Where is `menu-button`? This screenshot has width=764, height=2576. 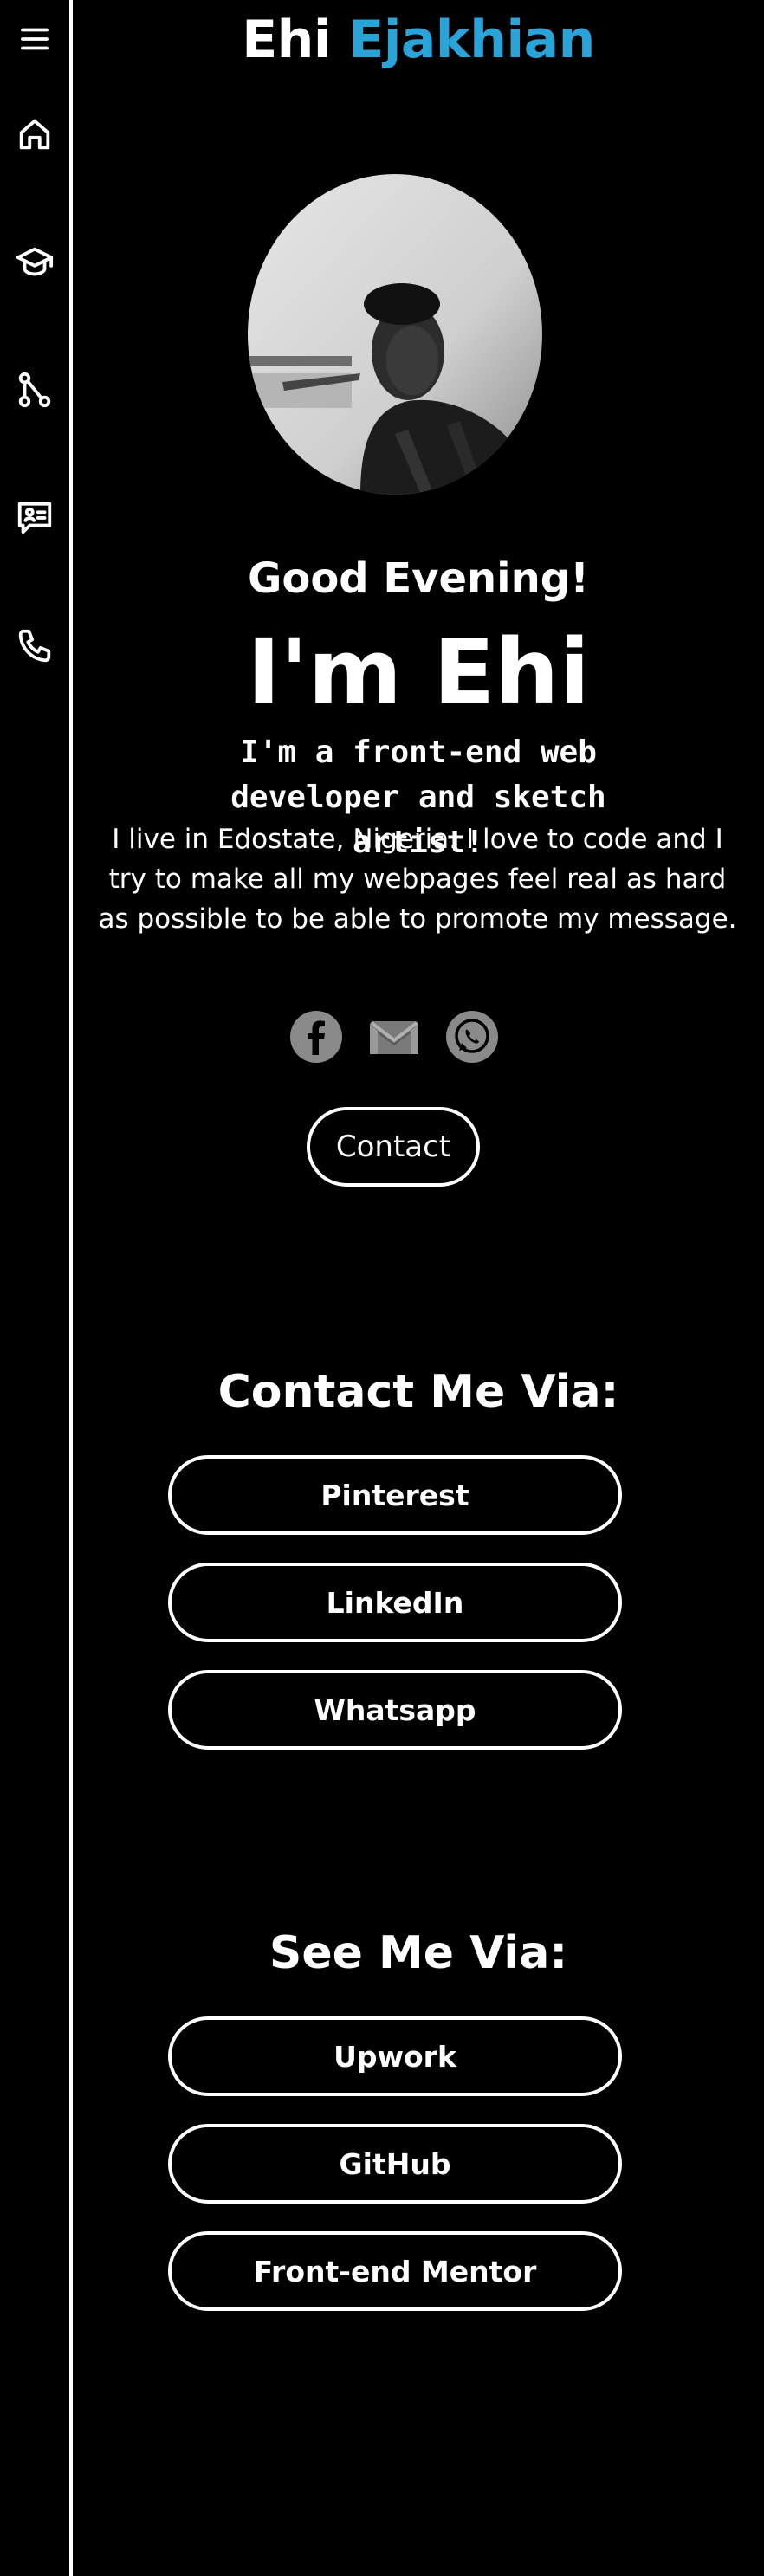 menu-button is located at coordinates (34, 39).